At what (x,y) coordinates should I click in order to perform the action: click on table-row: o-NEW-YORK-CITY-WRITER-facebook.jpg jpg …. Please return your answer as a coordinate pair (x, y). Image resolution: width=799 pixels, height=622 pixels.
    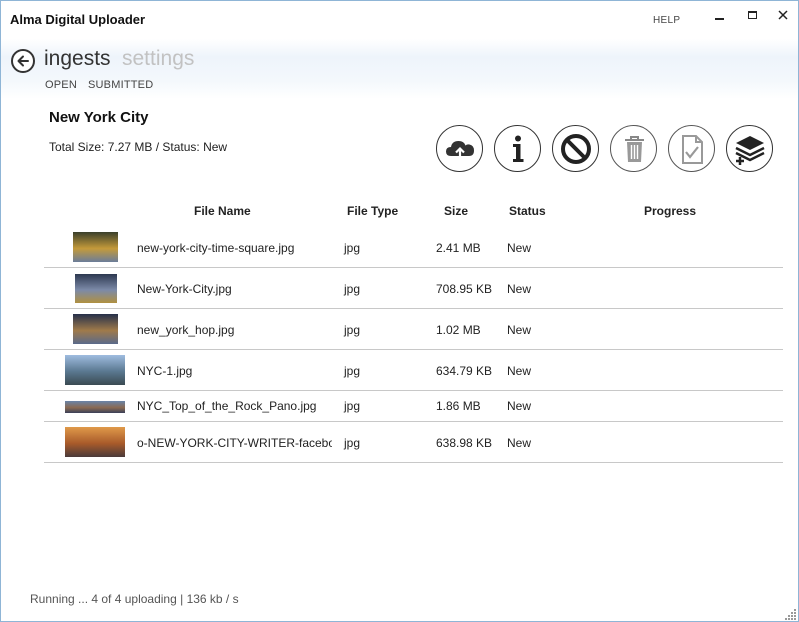
    Looking at the image, I should click on (413, 442).